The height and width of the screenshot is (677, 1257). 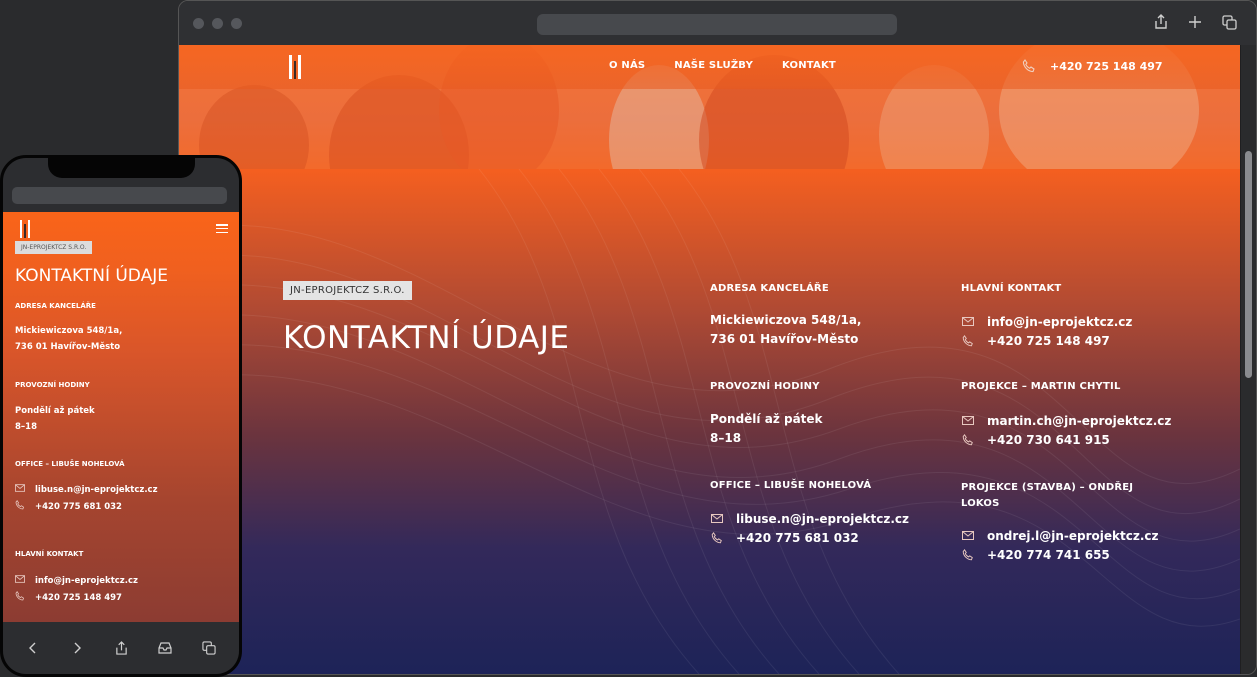 What do you see at coordinates (52, 385) in the screenshot?
I see `mobile-hours-label: PROVOZNÍ HODINY` at bounding box center [52, 385].